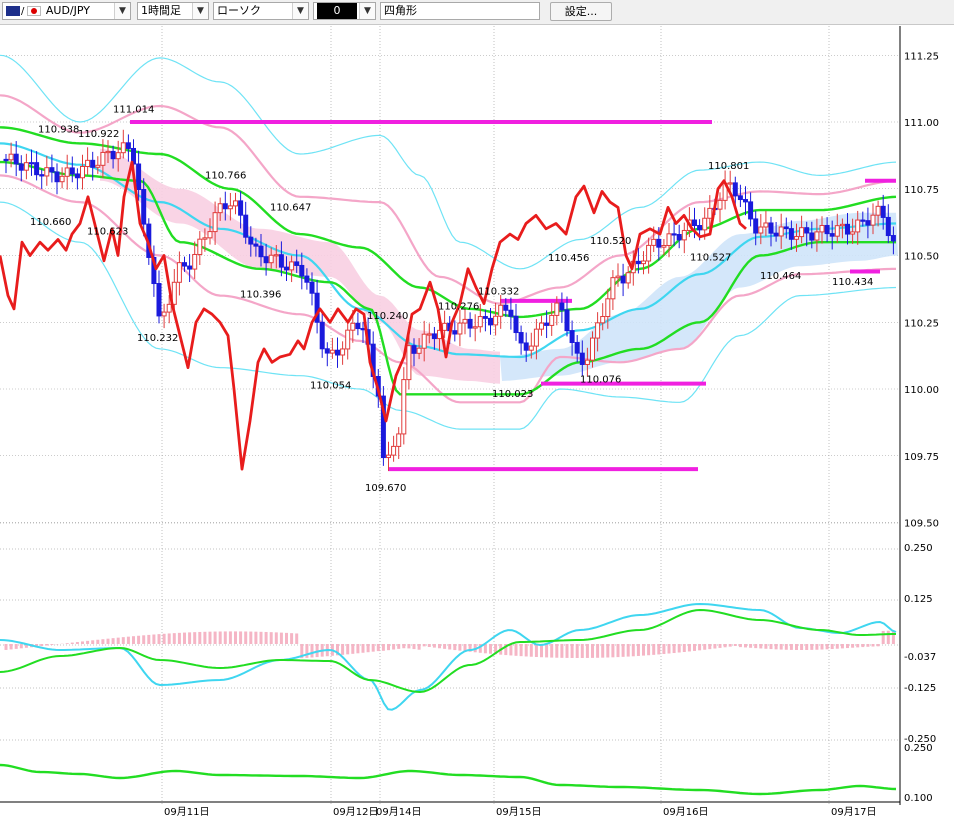 Image resolution: width=954 pixels, height=818 pixels. What do you see at coordinates (728, 166) in the screenshot?
I see `price-annotation: 110.801` at bounding box center [728, 166].